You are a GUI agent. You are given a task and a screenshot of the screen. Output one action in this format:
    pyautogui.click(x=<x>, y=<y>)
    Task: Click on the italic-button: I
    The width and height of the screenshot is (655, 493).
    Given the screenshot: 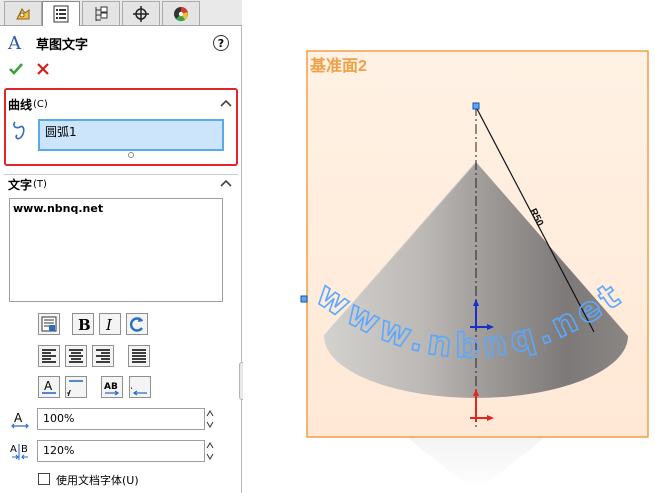 What is the action you would take?
    pyautogui.click(x=110, y=324)
    